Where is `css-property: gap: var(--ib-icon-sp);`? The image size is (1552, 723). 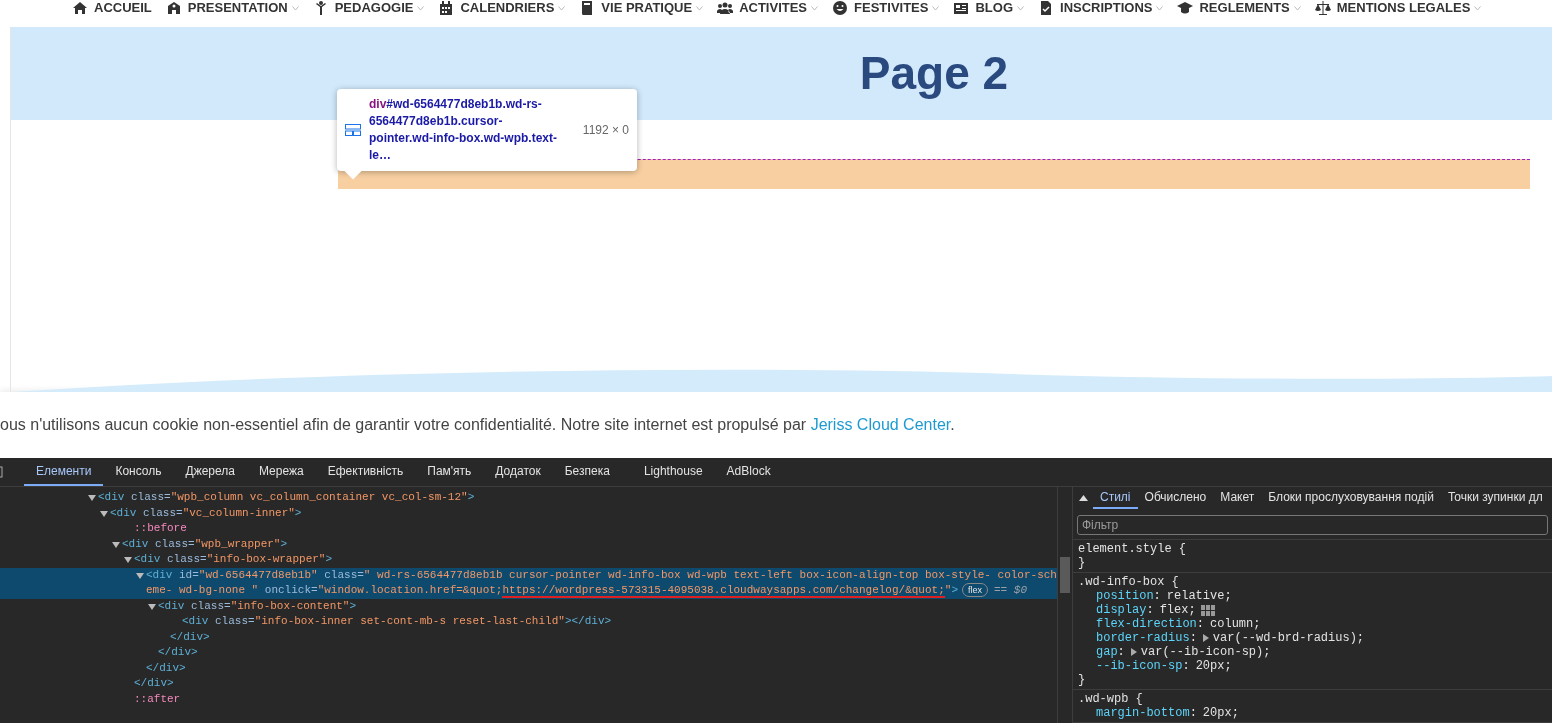 css-property: gap: var(--ib-icon-sp); is located at coordinates (1183, 652).